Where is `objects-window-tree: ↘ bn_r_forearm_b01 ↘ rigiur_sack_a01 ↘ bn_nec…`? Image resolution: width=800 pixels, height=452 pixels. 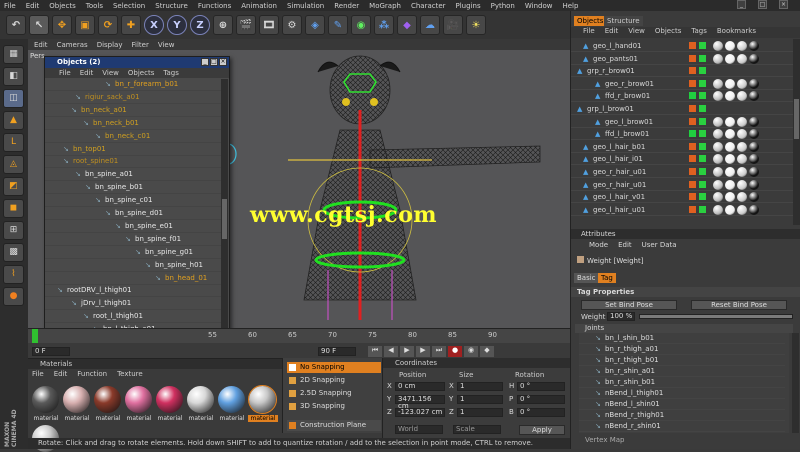
objects-window-tree: ↘ bn_r_forearm_b01 ↘ rigiur_sack_a01 ↘ bn_nec… is located at coordinates (133, 221).